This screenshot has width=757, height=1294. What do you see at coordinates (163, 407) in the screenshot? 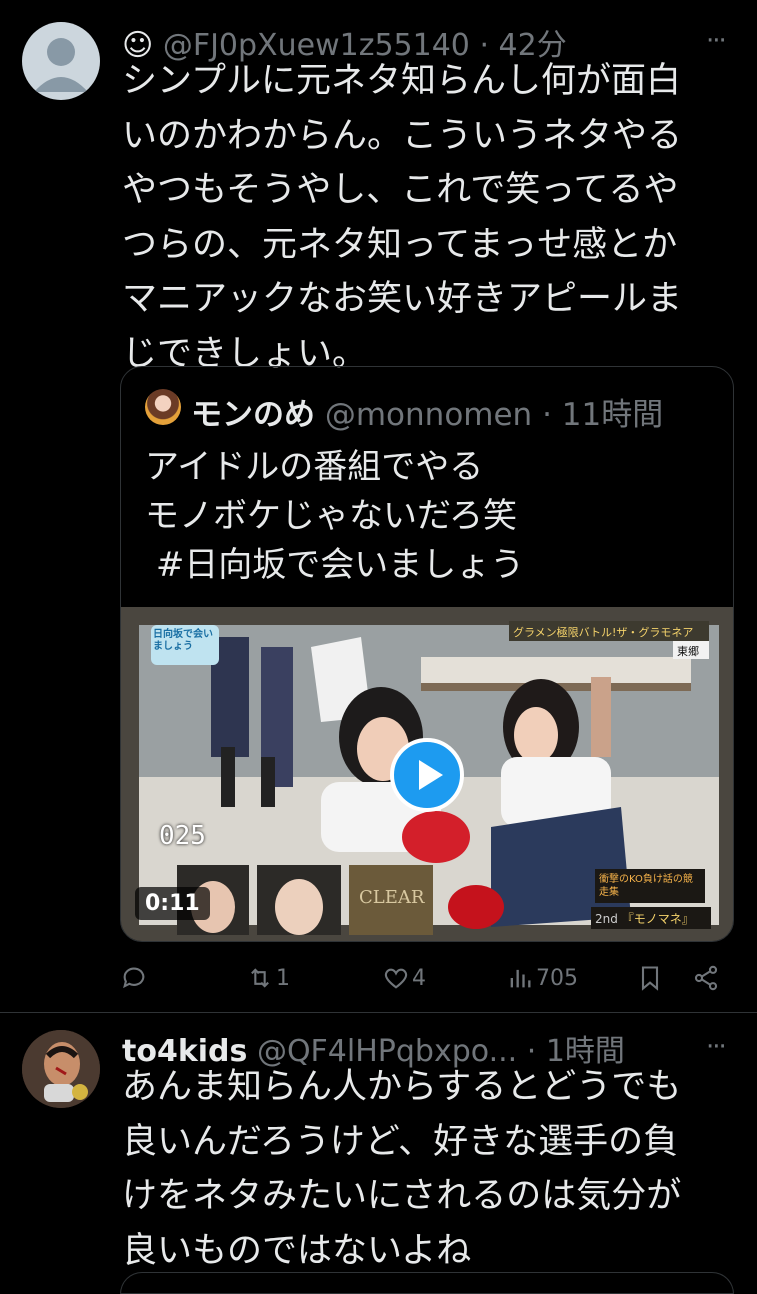
I see `quote-author-avatar` at bounding box center [163, 407].